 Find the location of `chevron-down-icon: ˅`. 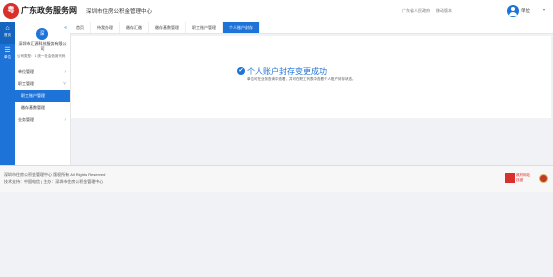

chevron-down-icon: ˅ is located at coordinates (64, 84).